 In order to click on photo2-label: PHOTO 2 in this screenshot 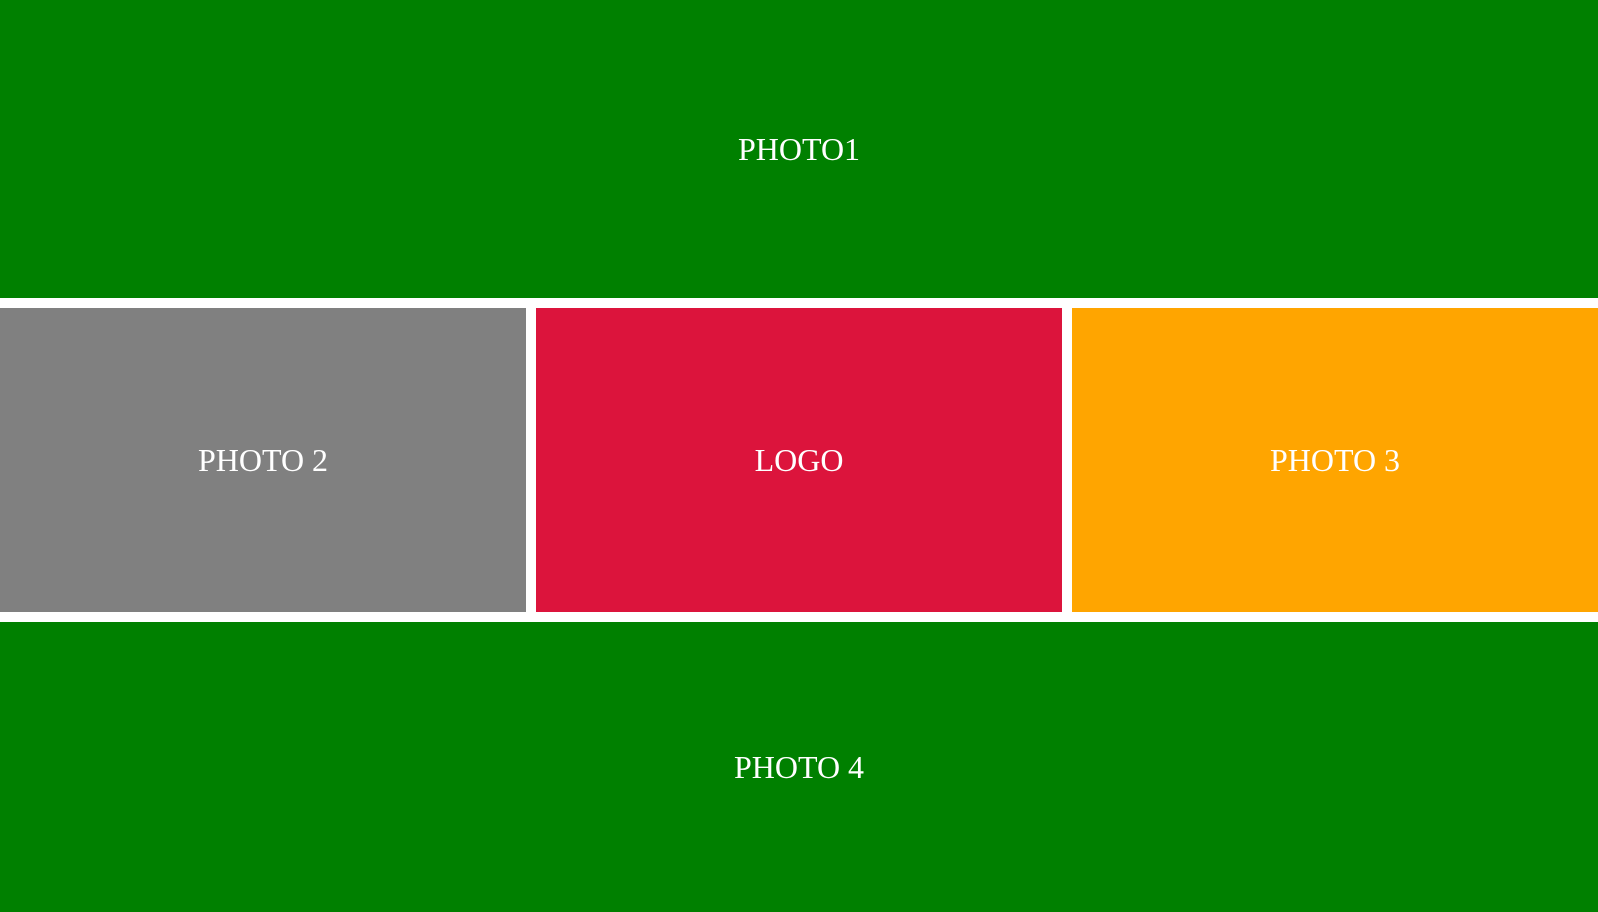, I will do `click(263, 459)`.